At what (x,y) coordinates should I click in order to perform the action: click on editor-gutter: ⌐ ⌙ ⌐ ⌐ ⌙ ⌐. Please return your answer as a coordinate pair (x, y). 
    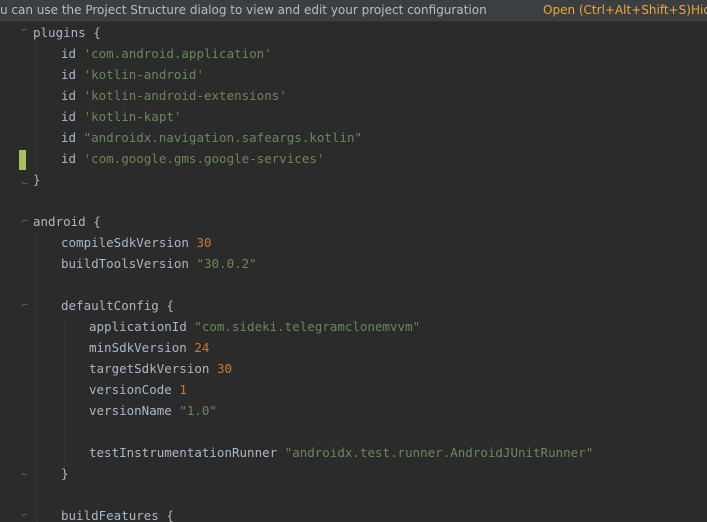
    Looking at the image, I should click on (15, 272).